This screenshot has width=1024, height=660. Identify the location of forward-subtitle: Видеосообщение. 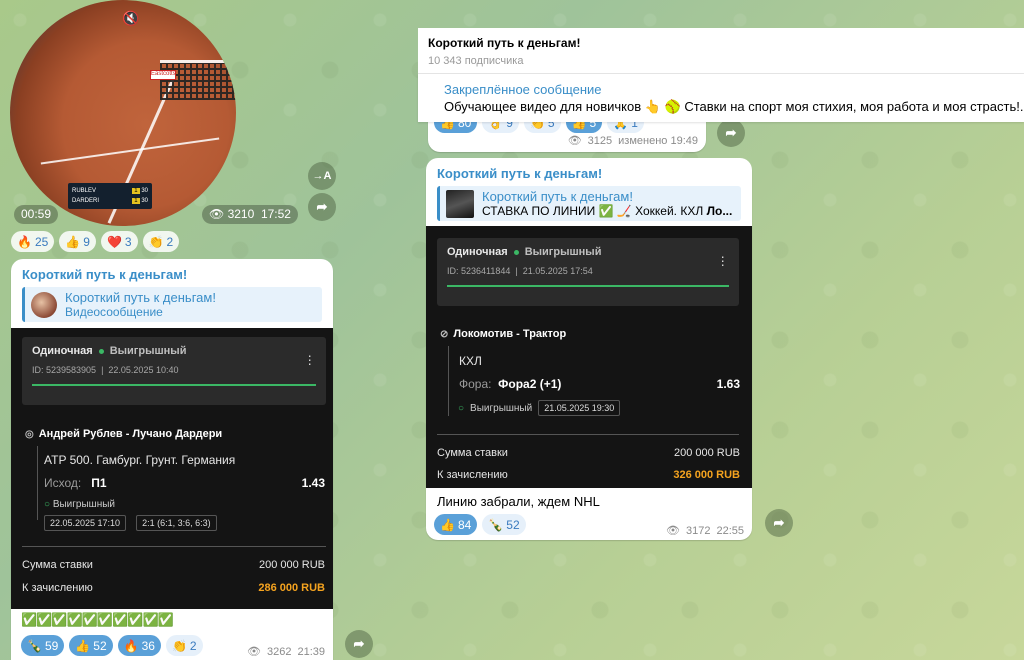
(114, 312).